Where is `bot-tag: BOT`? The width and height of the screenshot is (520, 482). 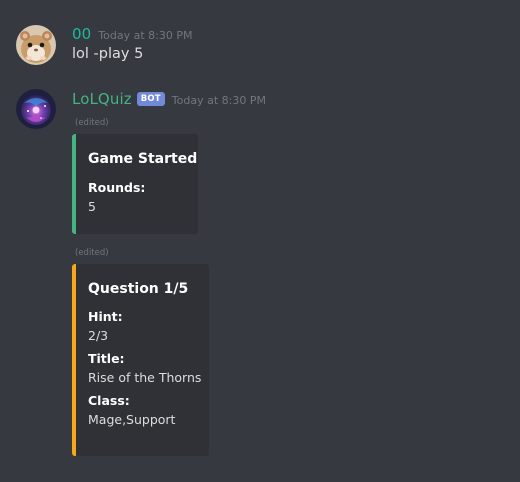
bot-tag: BOT is located at coordinates (150, 99).